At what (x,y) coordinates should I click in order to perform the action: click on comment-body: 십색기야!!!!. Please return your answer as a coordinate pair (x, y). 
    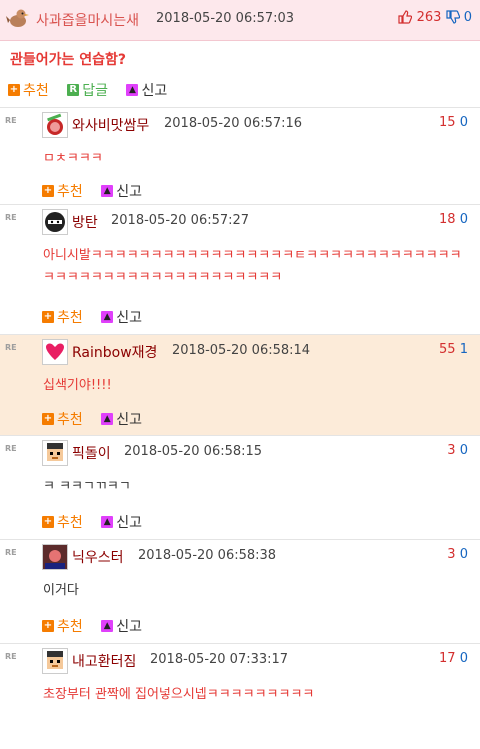
    Looking at the image, I should click on (77, 385).